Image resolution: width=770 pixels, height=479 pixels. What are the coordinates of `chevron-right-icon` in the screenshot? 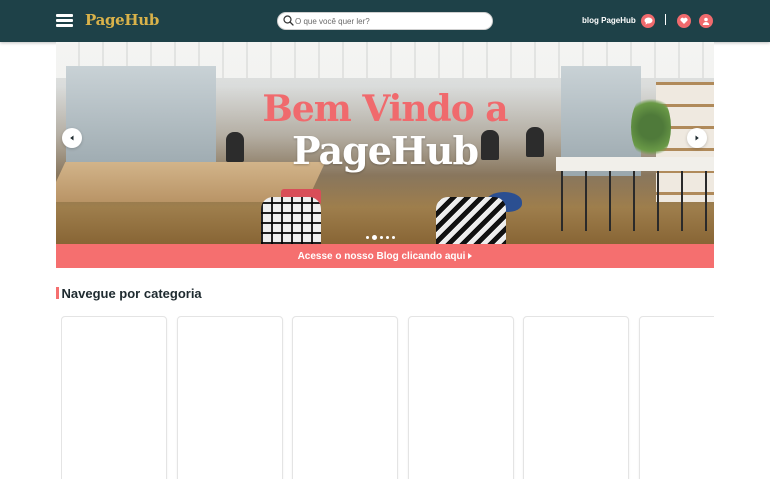 It's located at (697, 138).